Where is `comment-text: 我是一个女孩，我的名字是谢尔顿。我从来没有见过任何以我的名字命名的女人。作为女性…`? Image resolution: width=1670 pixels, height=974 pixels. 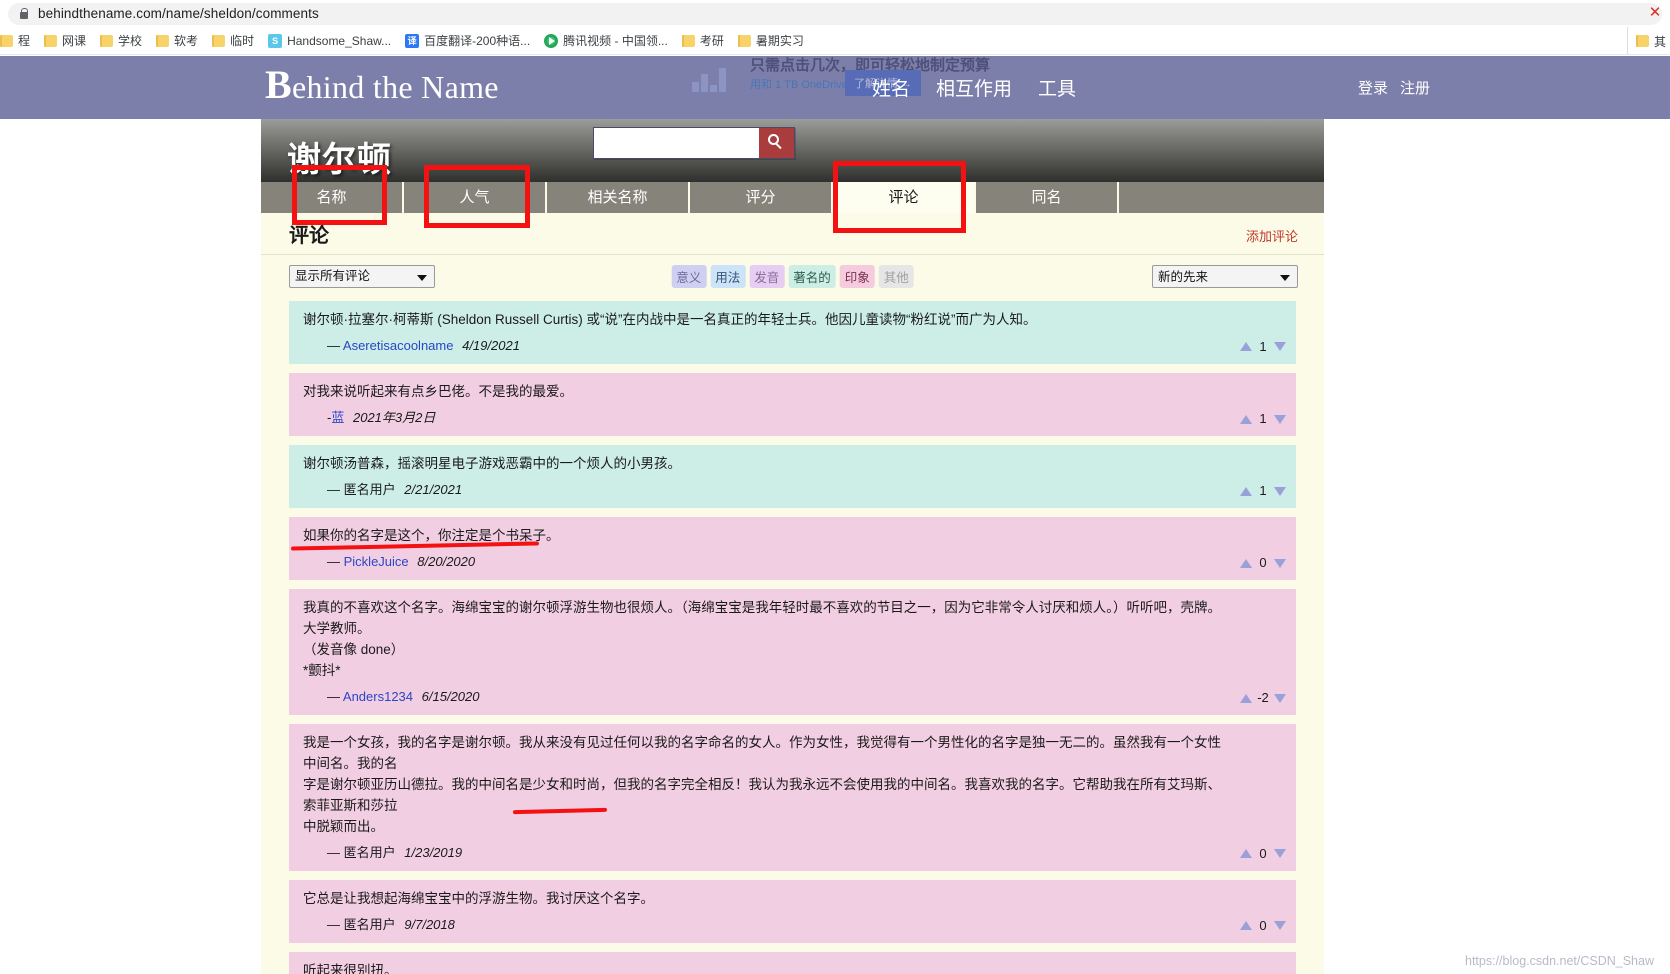 comment-text: 我是一个女孩，我的名字是谢尔顿。我从来没有见过任何以我的名字命名的女人。作为女性… is located at coordinates (762, 753).